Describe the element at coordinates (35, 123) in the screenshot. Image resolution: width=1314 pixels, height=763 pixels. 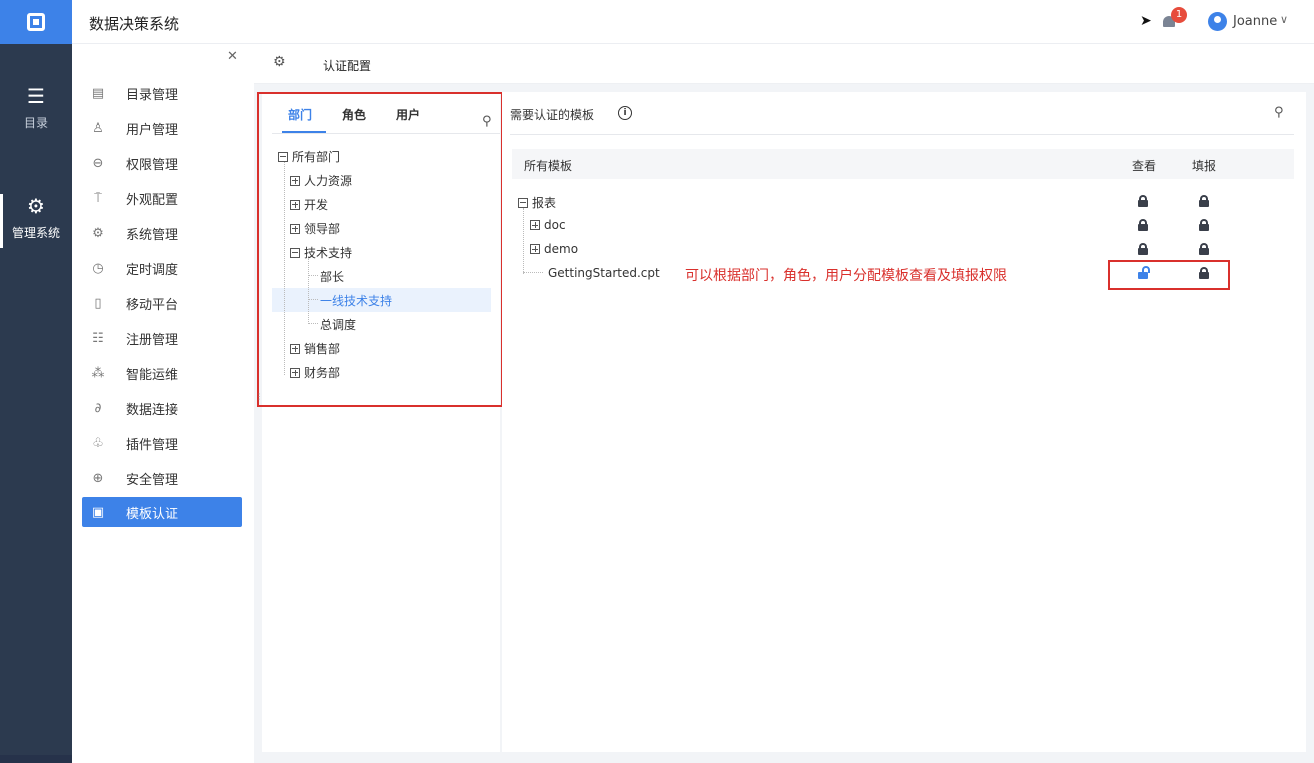
I see `rail-item-label: 目录` at that location.